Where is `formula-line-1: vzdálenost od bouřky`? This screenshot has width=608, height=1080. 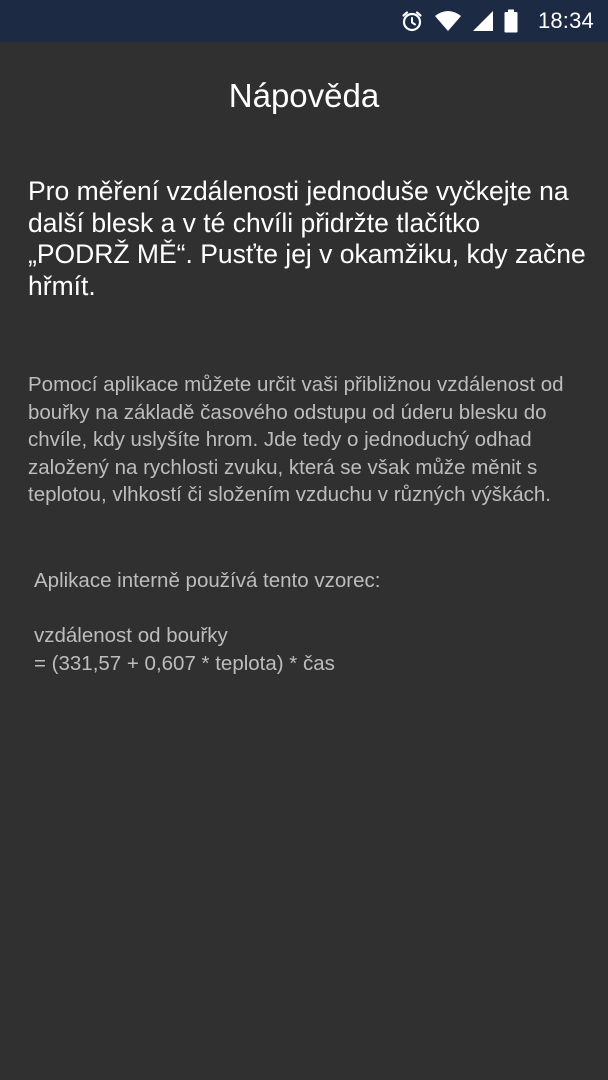
formula-line-1: vzdálenost od bouřky is located at coordinates (131, 635).